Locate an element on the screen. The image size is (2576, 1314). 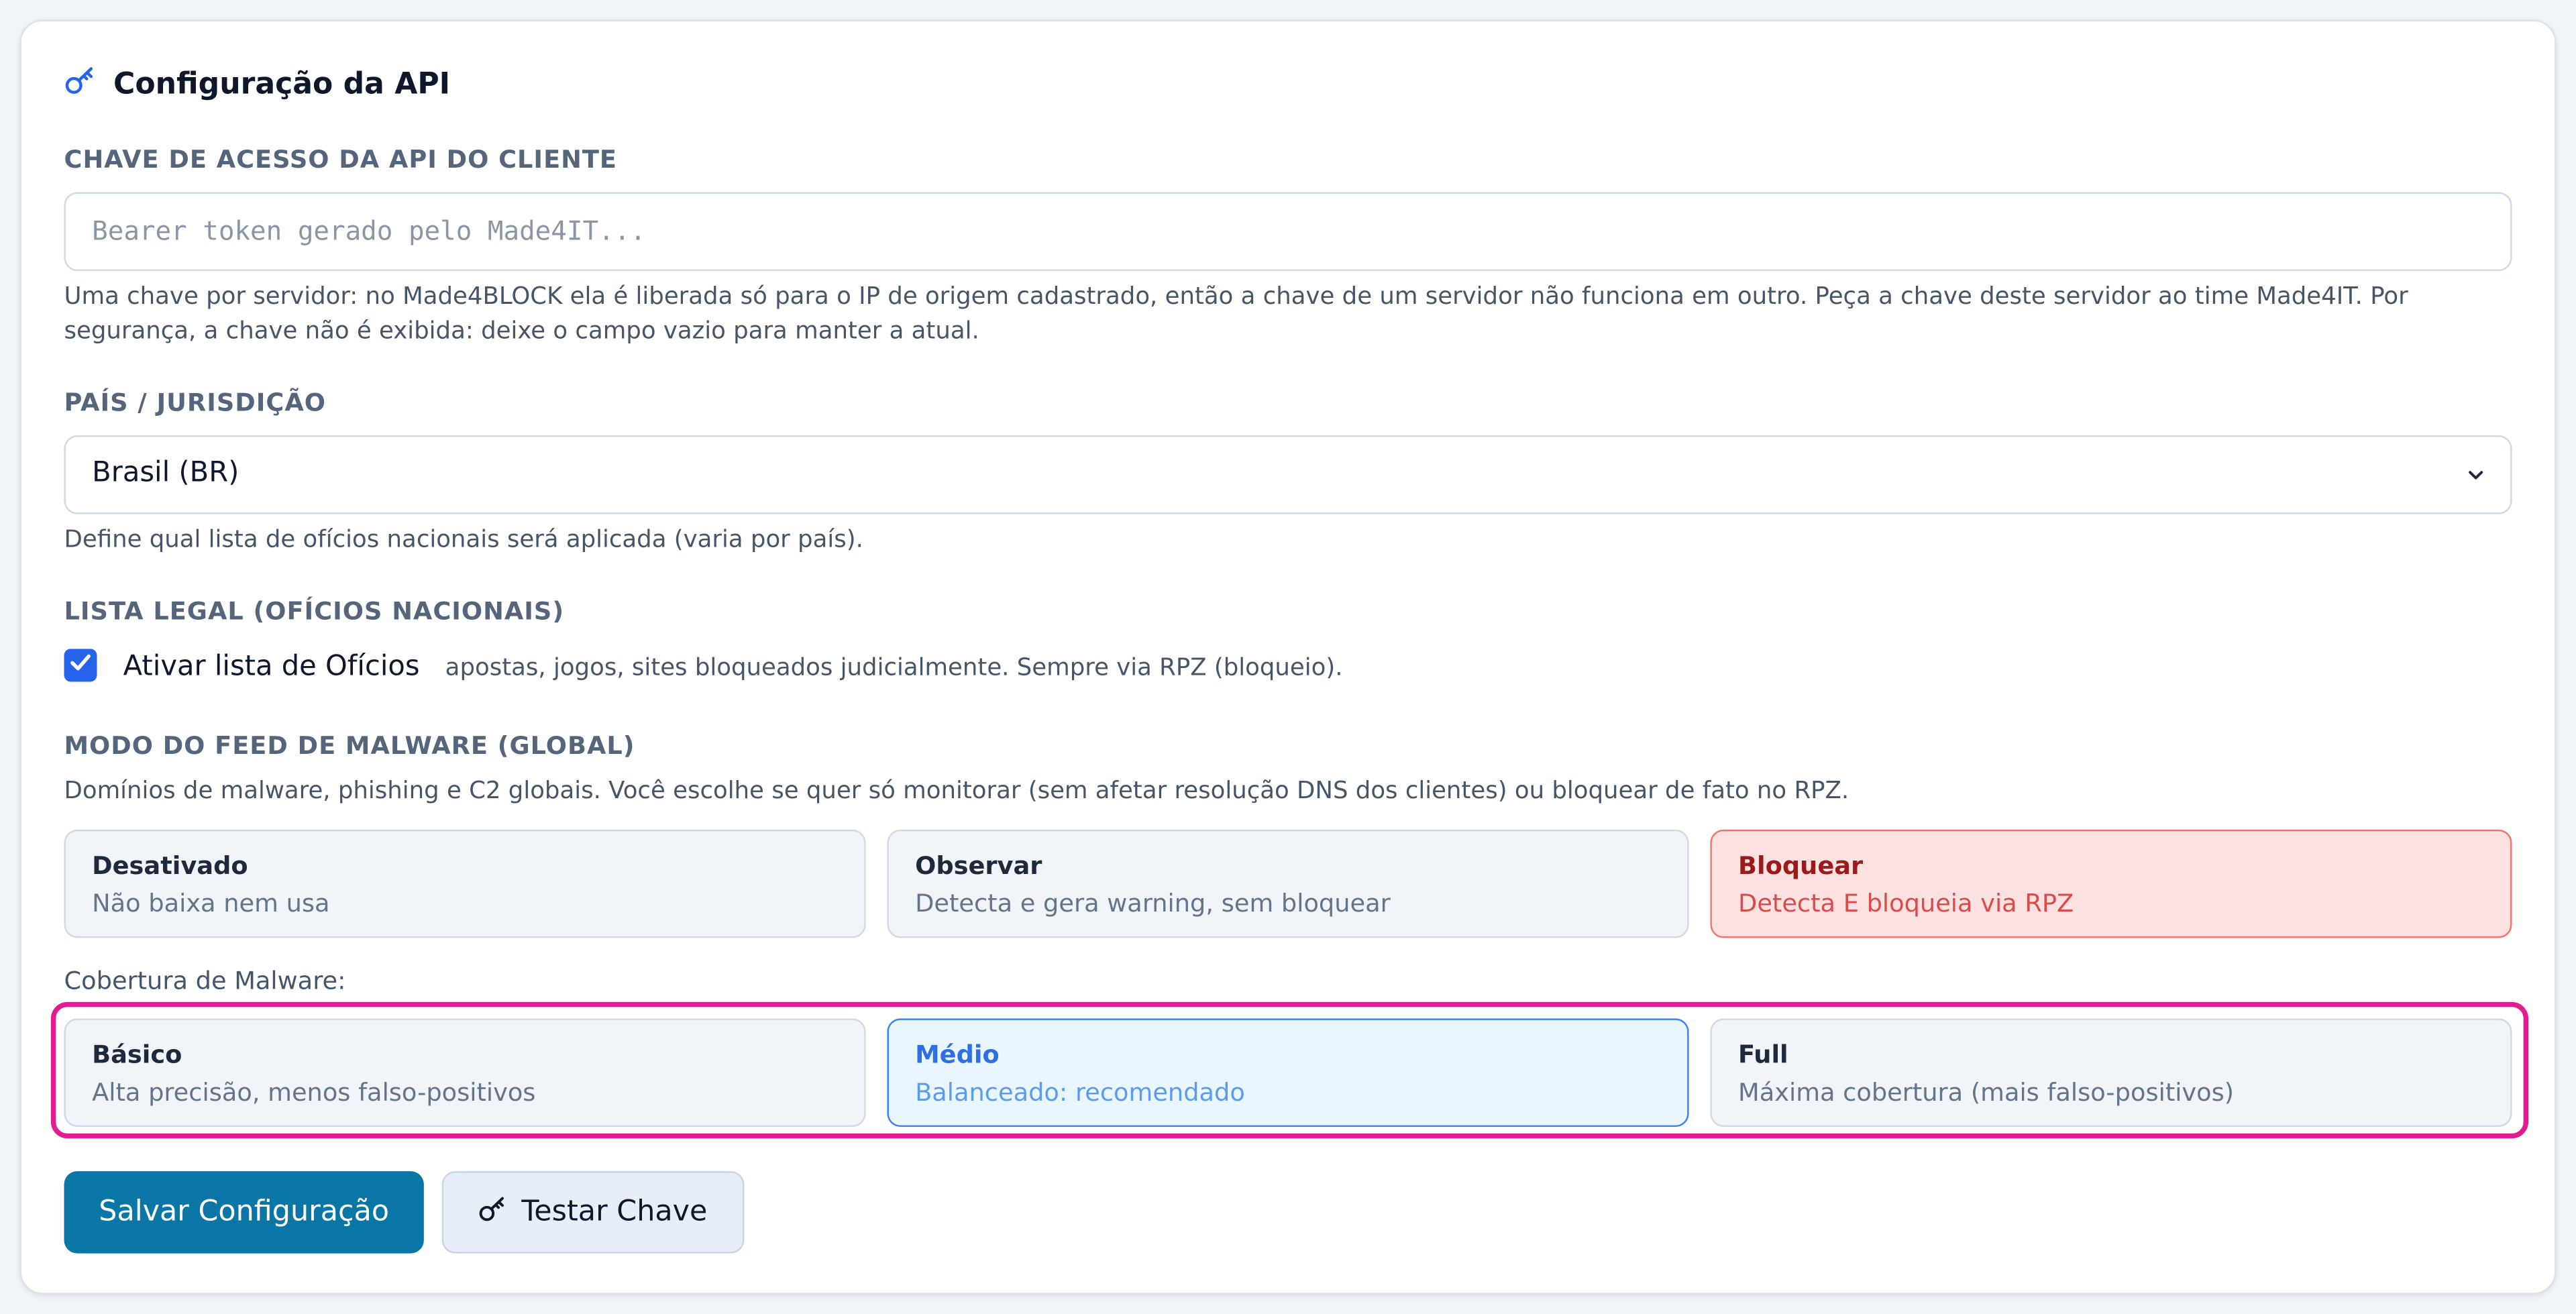
option-description: Não baixa nem usa is located at coordinates (211, 903).